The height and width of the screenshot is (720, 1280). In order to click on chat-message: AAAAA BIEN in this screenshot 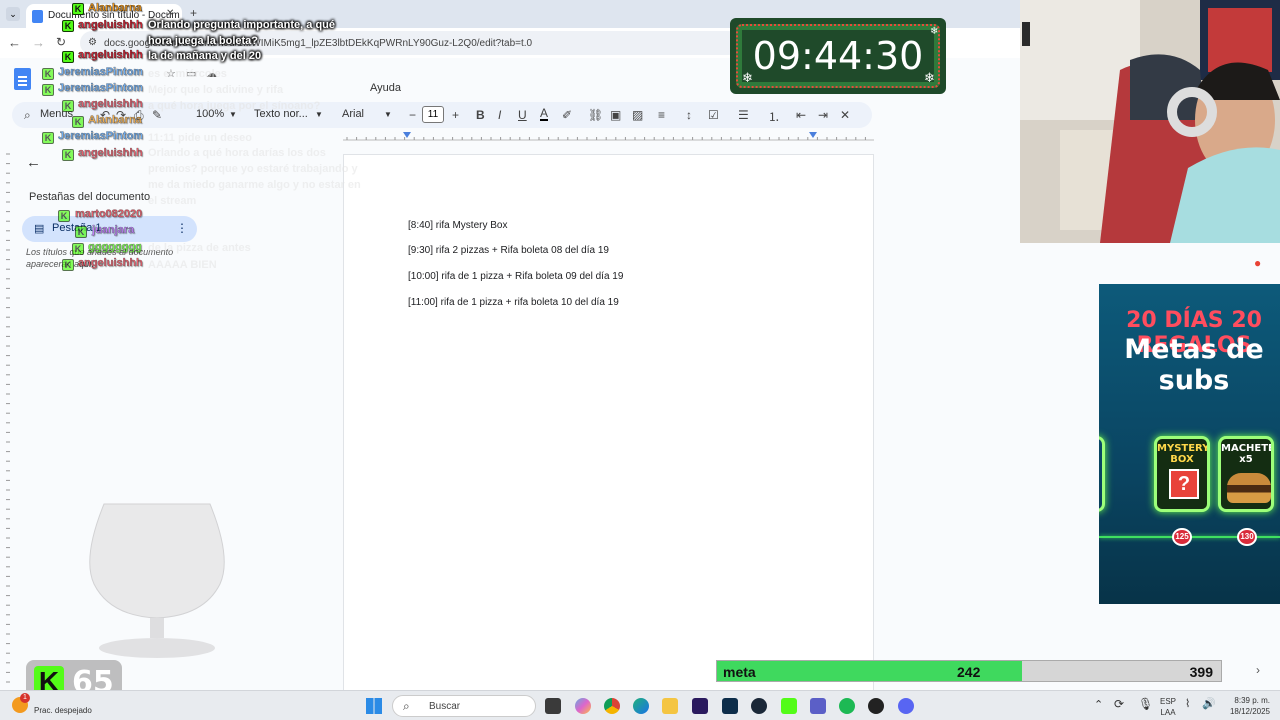, I will do `click(182, 265)`.